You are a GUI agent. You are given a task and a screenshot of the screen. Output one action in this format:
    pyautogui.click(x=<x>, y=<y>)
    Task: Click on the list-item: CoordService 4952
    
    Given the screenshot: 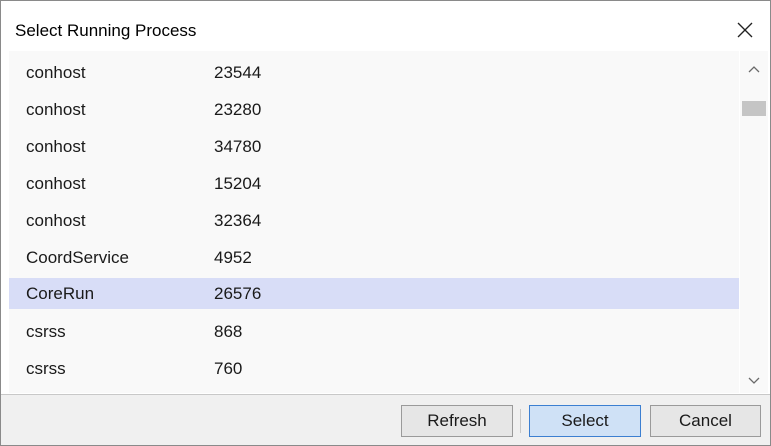 What is the action you would take?
    pyautogui.click(x=374, y=257)
    